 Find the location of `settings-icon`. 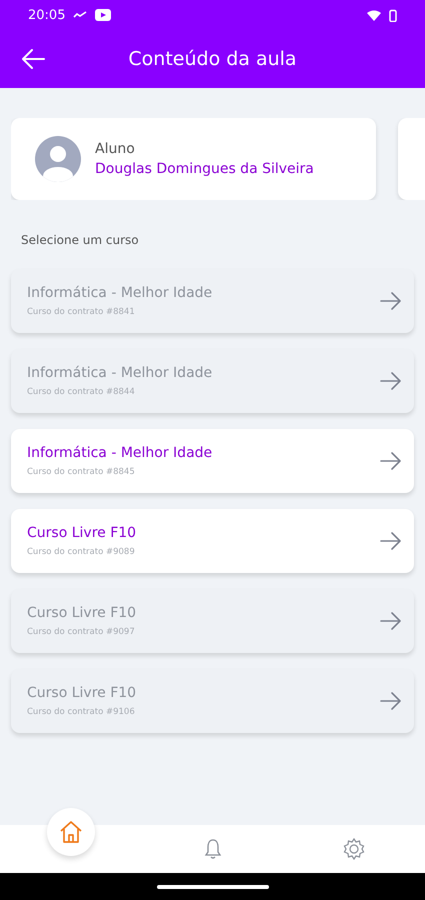

settings-icon is located at coordinates (354, 849).